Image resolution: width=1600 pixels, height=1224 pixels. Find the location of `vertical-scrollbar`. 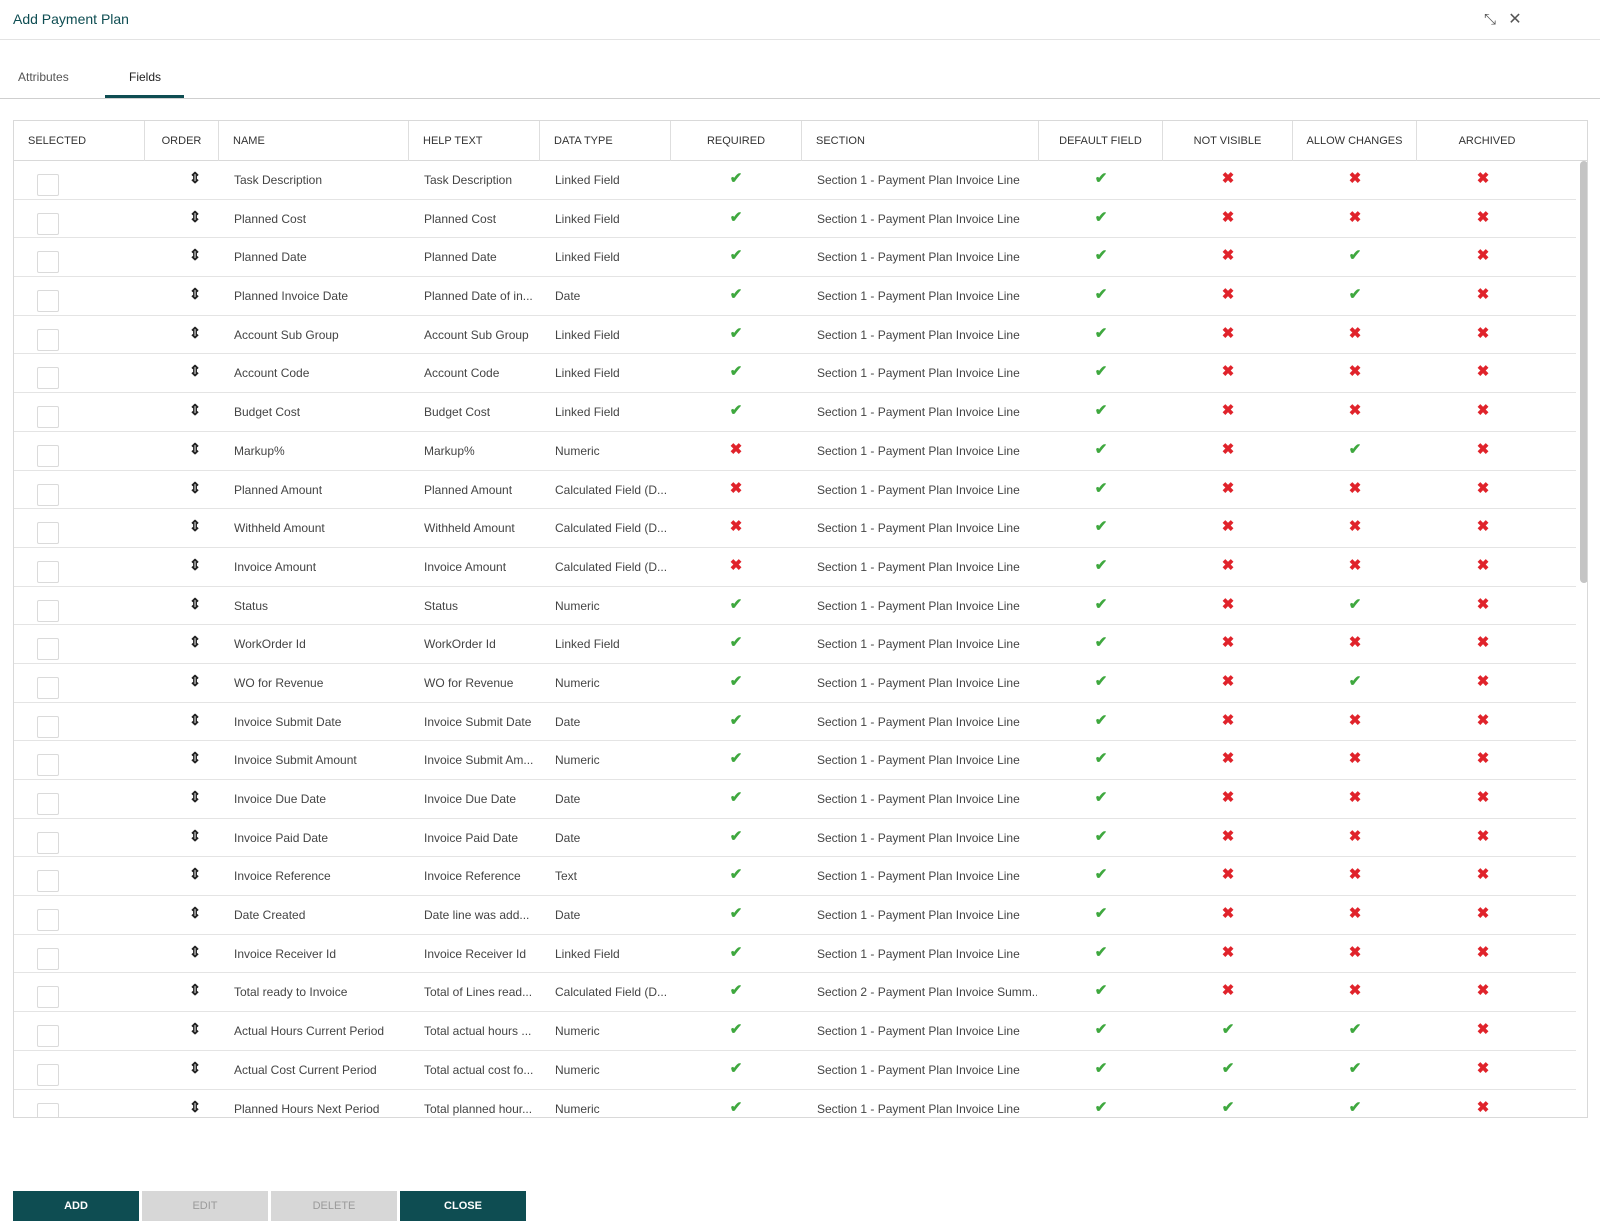

vertical-scrollbar is located at coordinates (1583, 639).